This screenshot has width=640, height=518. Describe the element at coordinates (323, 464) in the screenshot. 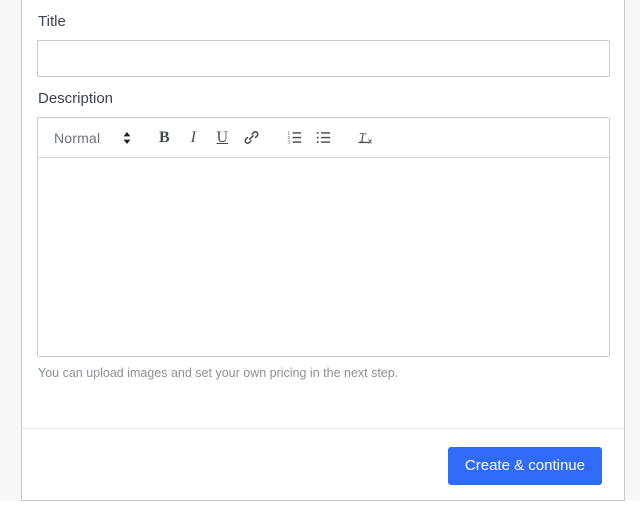

I see `card-footer: Create & continue` at that location.